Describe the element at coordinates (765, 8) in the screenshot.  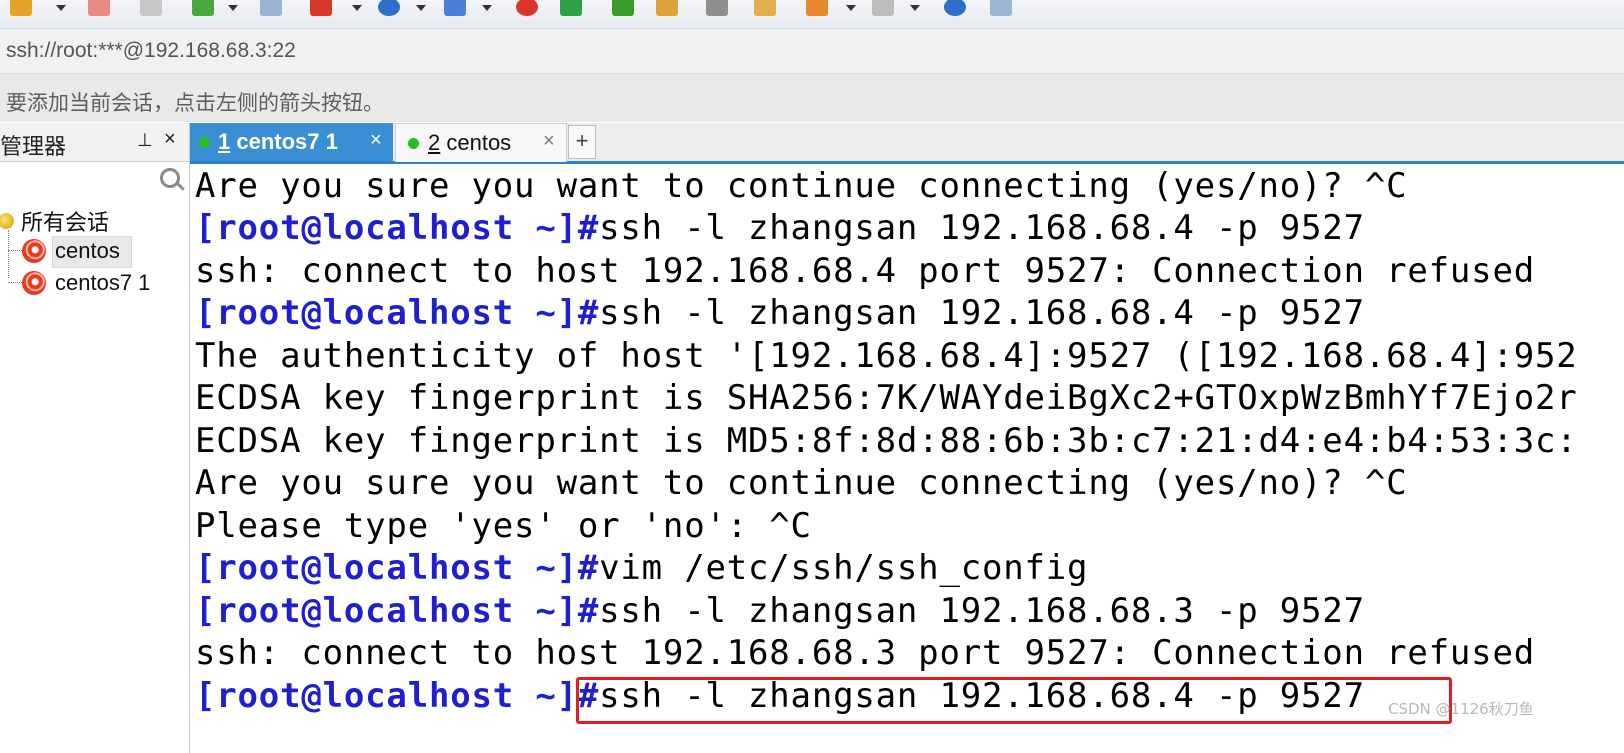
I see `edit-icon` at that location.